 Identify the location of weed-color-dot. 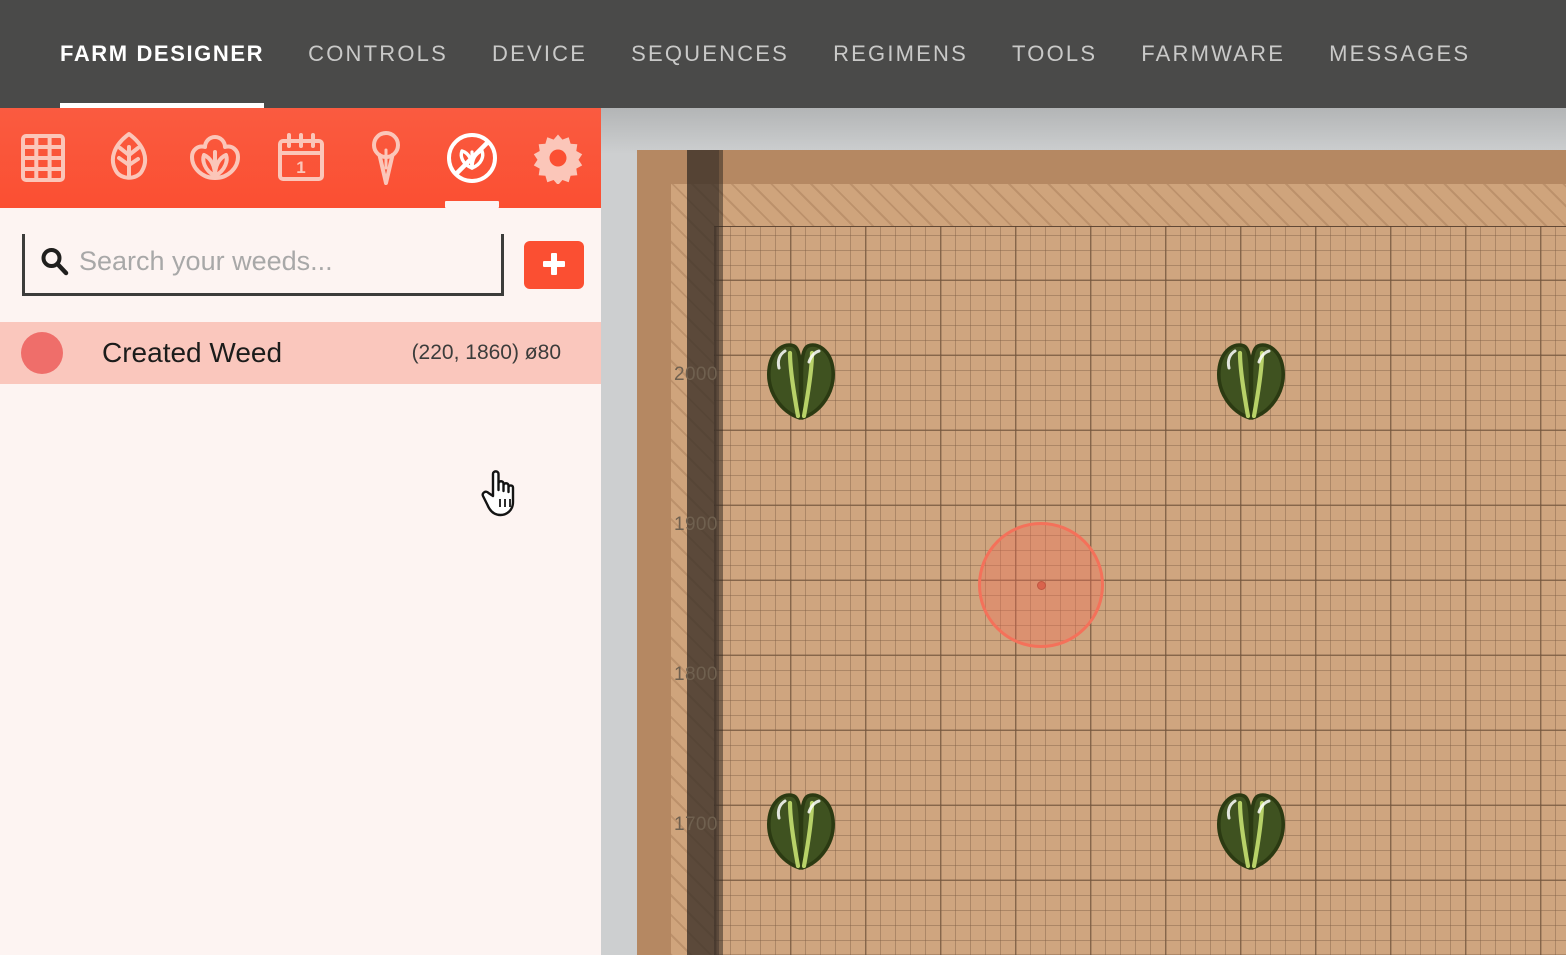
(42, 353).